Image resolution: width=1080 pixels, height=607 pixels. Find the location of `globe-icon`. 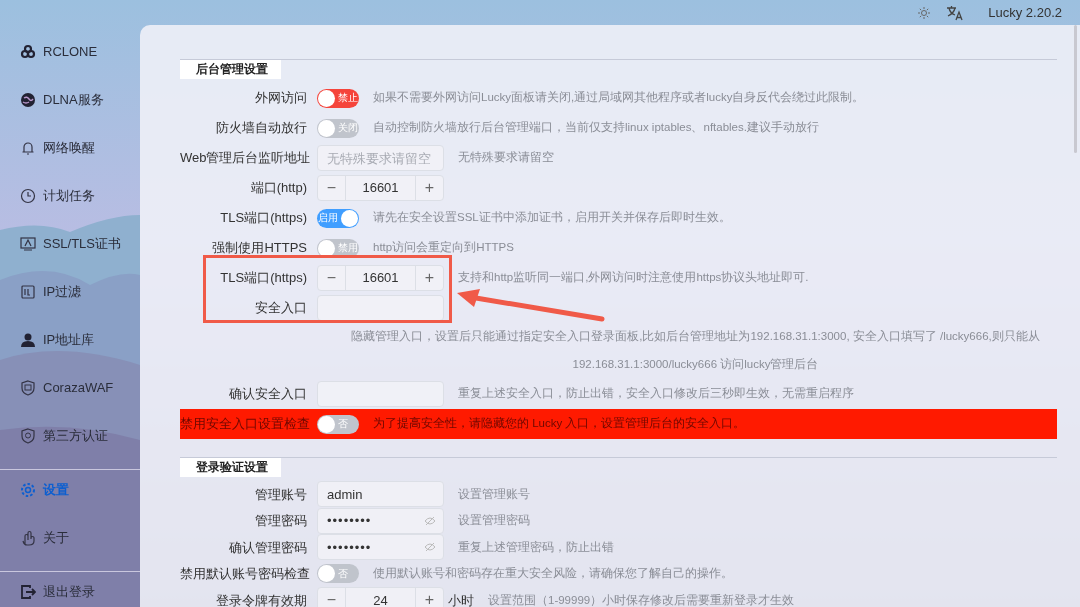

globe-icon is located at coordinates (28, 100).